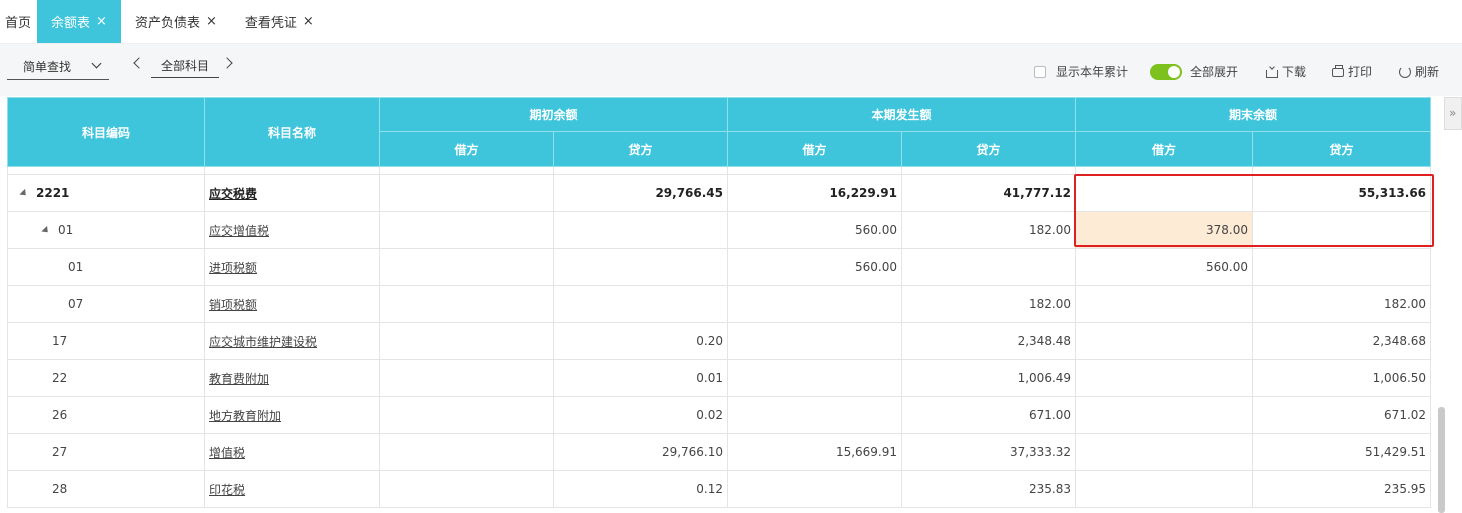 The height and width of the screenshot is (513, 1462). Describe the element at coordinates (106, 304) in the screenshot. I see `cell-code: 07` at that location.